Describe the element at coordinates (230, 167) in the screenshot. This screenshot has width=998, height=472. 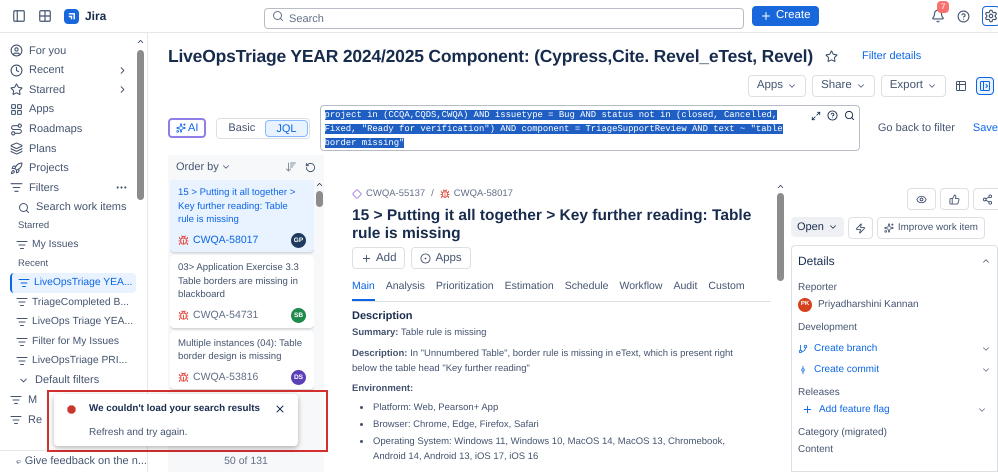
I see `order-by-button: Order by` at that location.